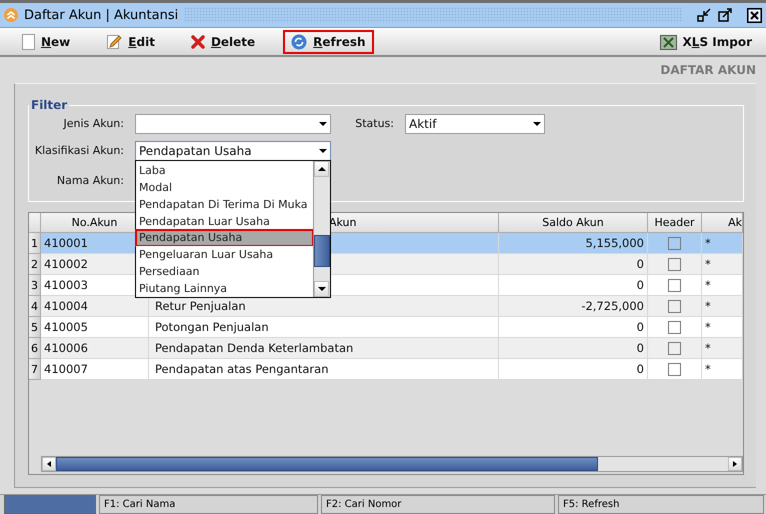 The width and height of the screenshot is (766, 514). Describe the element at coordinates (93, 124) in the screenshot. I see `field-label: Jenis Akun:` at that location.